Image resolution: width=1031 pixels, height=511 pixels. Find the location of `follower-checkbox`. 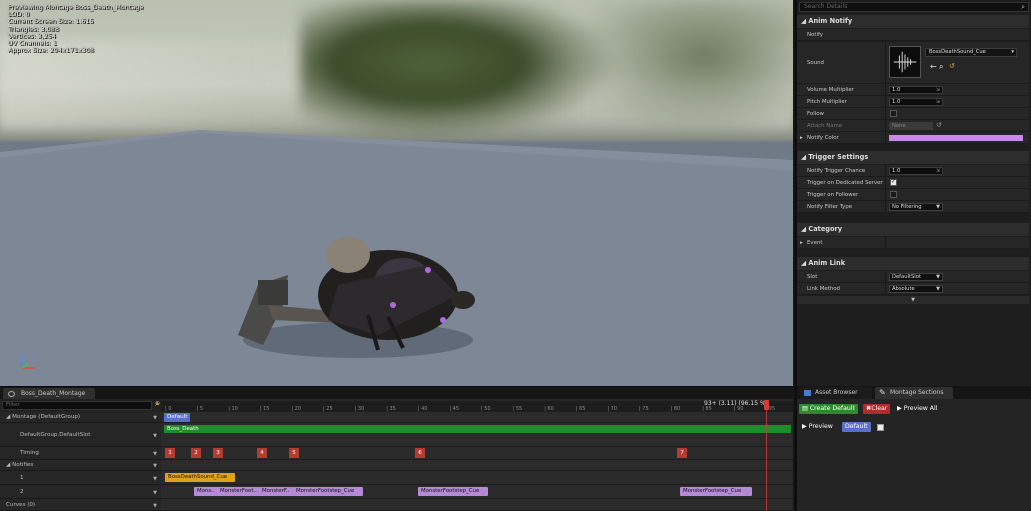

follower-checkbox is located at coordinates (893, 194).